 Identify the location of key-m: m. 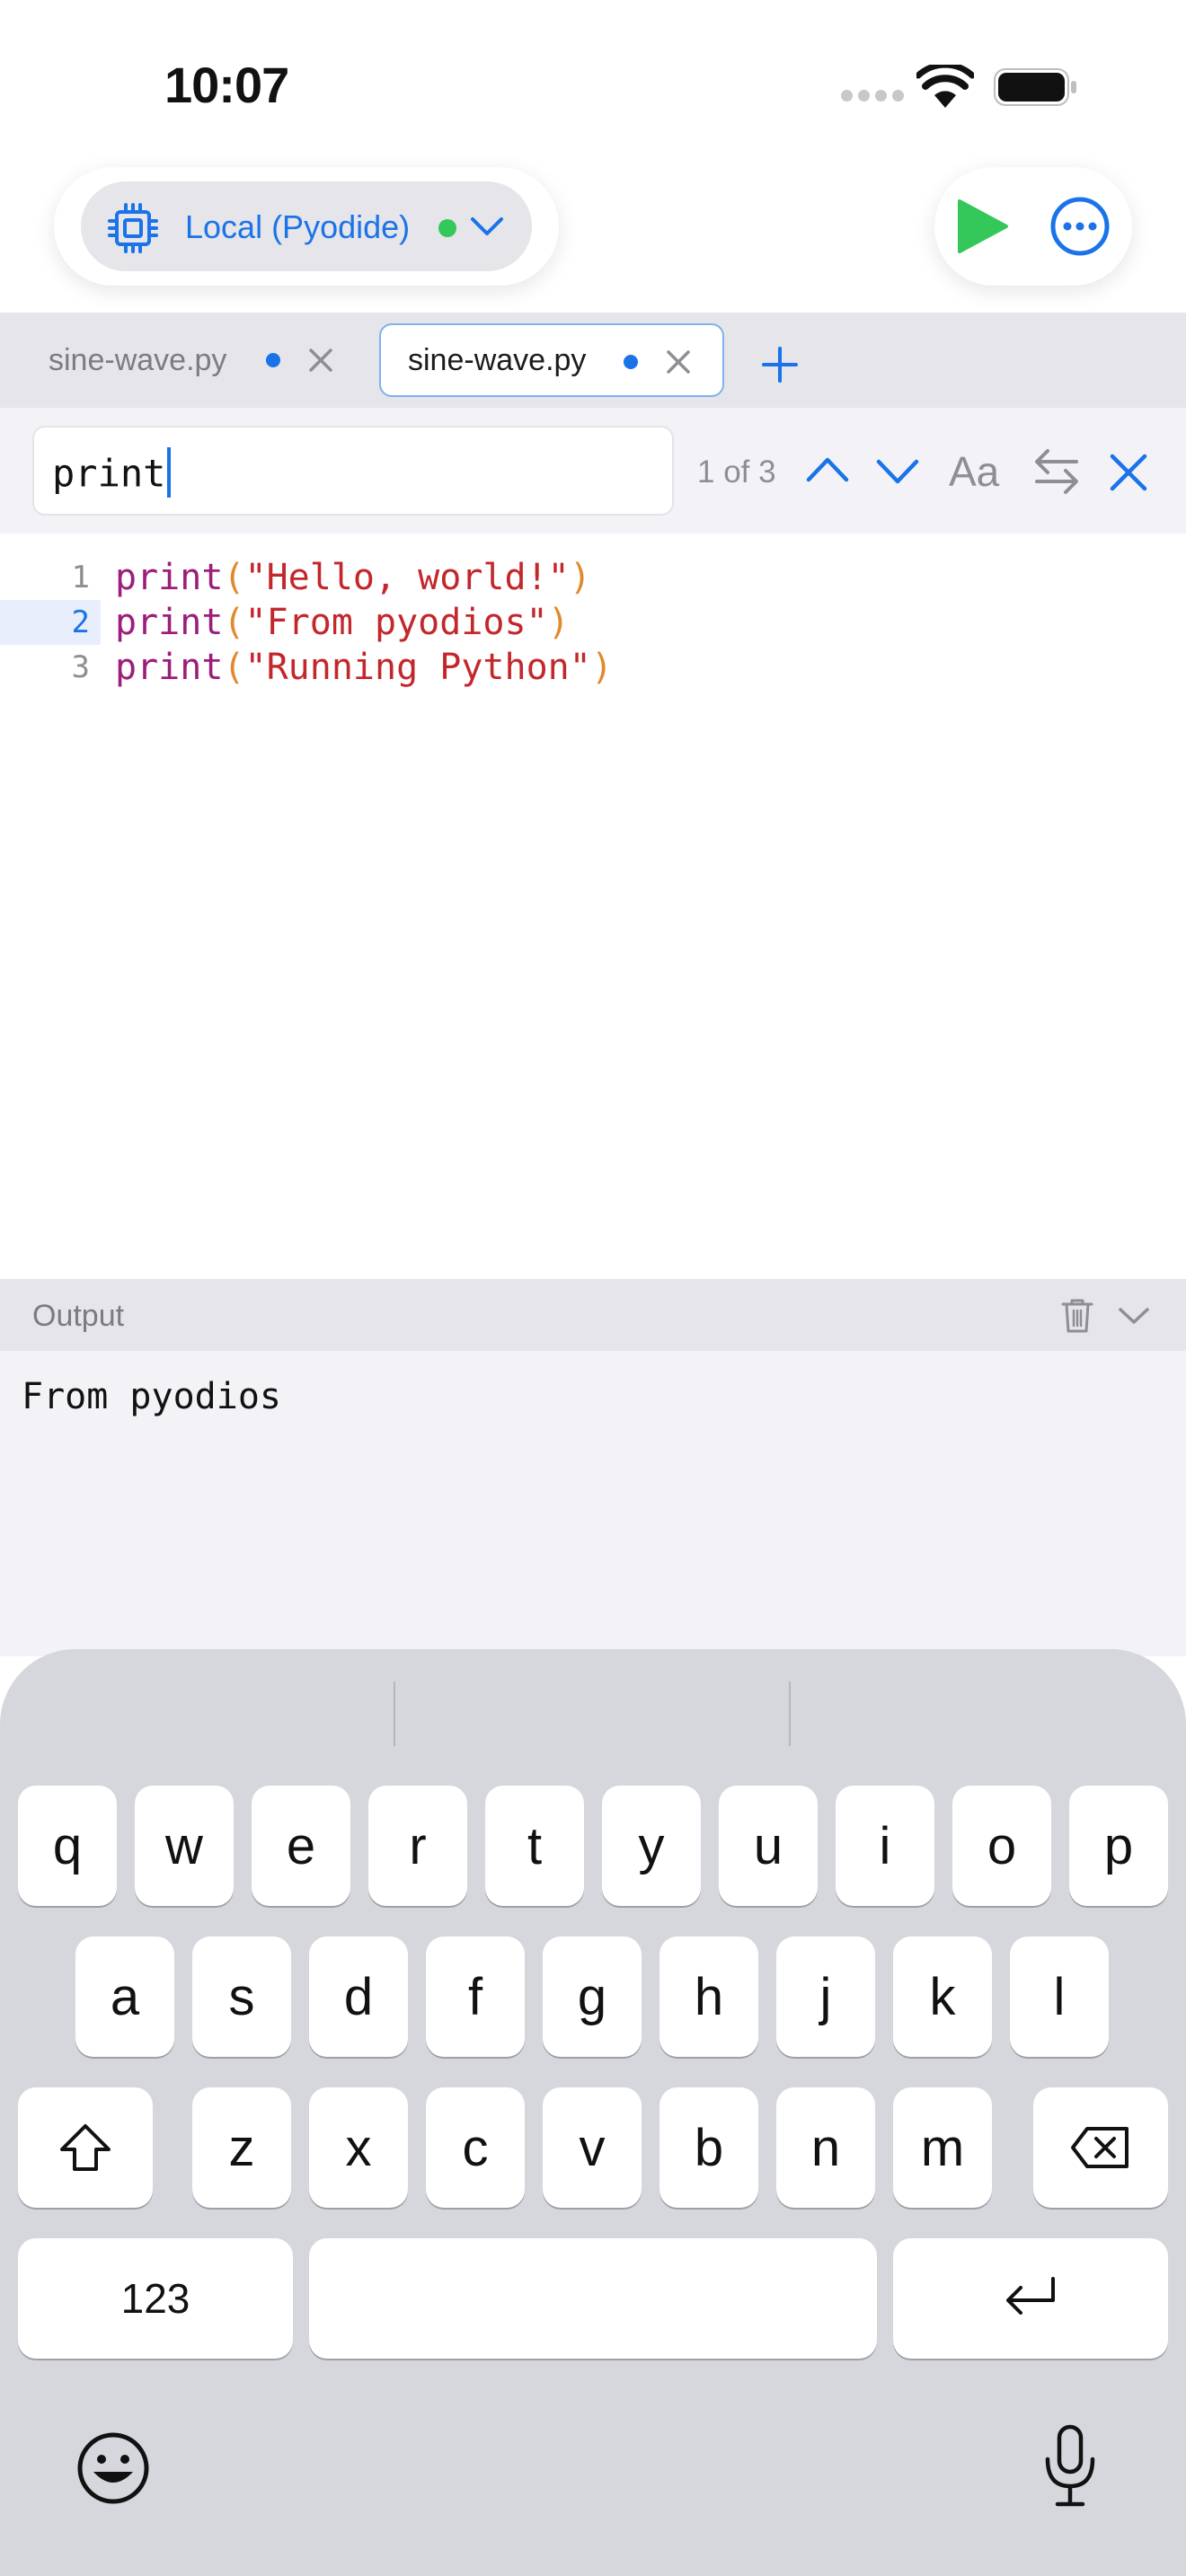
(942, 2147).